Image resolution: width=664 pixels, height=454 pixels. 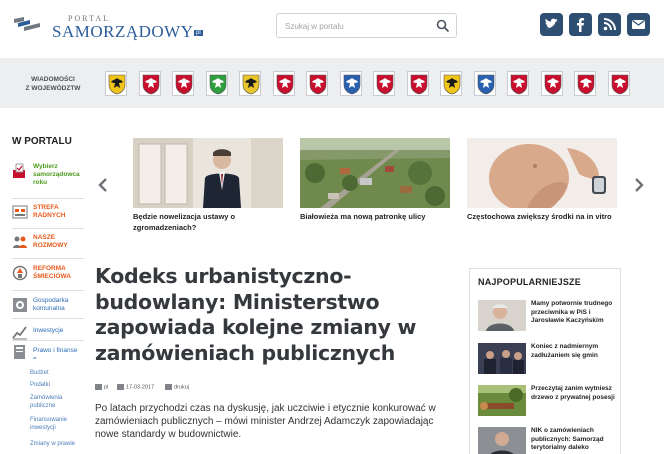 What do you see at coordinates (198, 33) in the screenshot?
I see `logo-suffix: pl` at bounding box center [198, 33].